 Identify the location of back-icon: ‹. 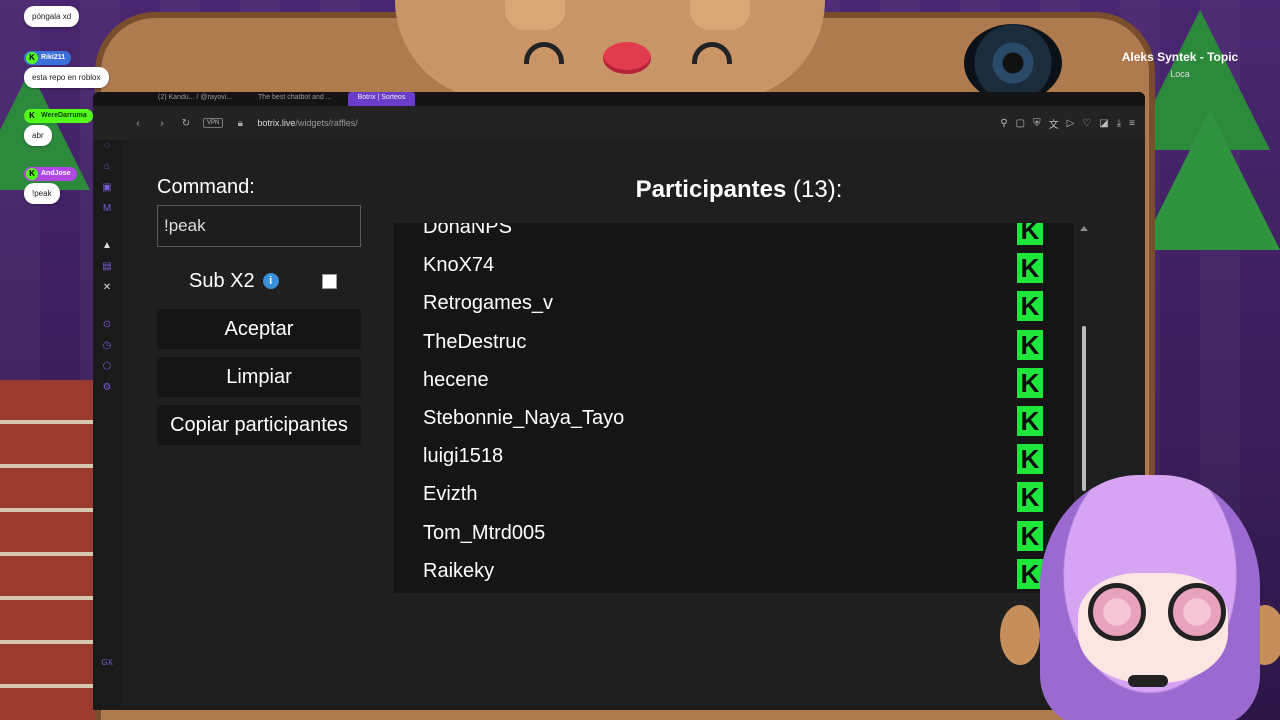
(138, 123).